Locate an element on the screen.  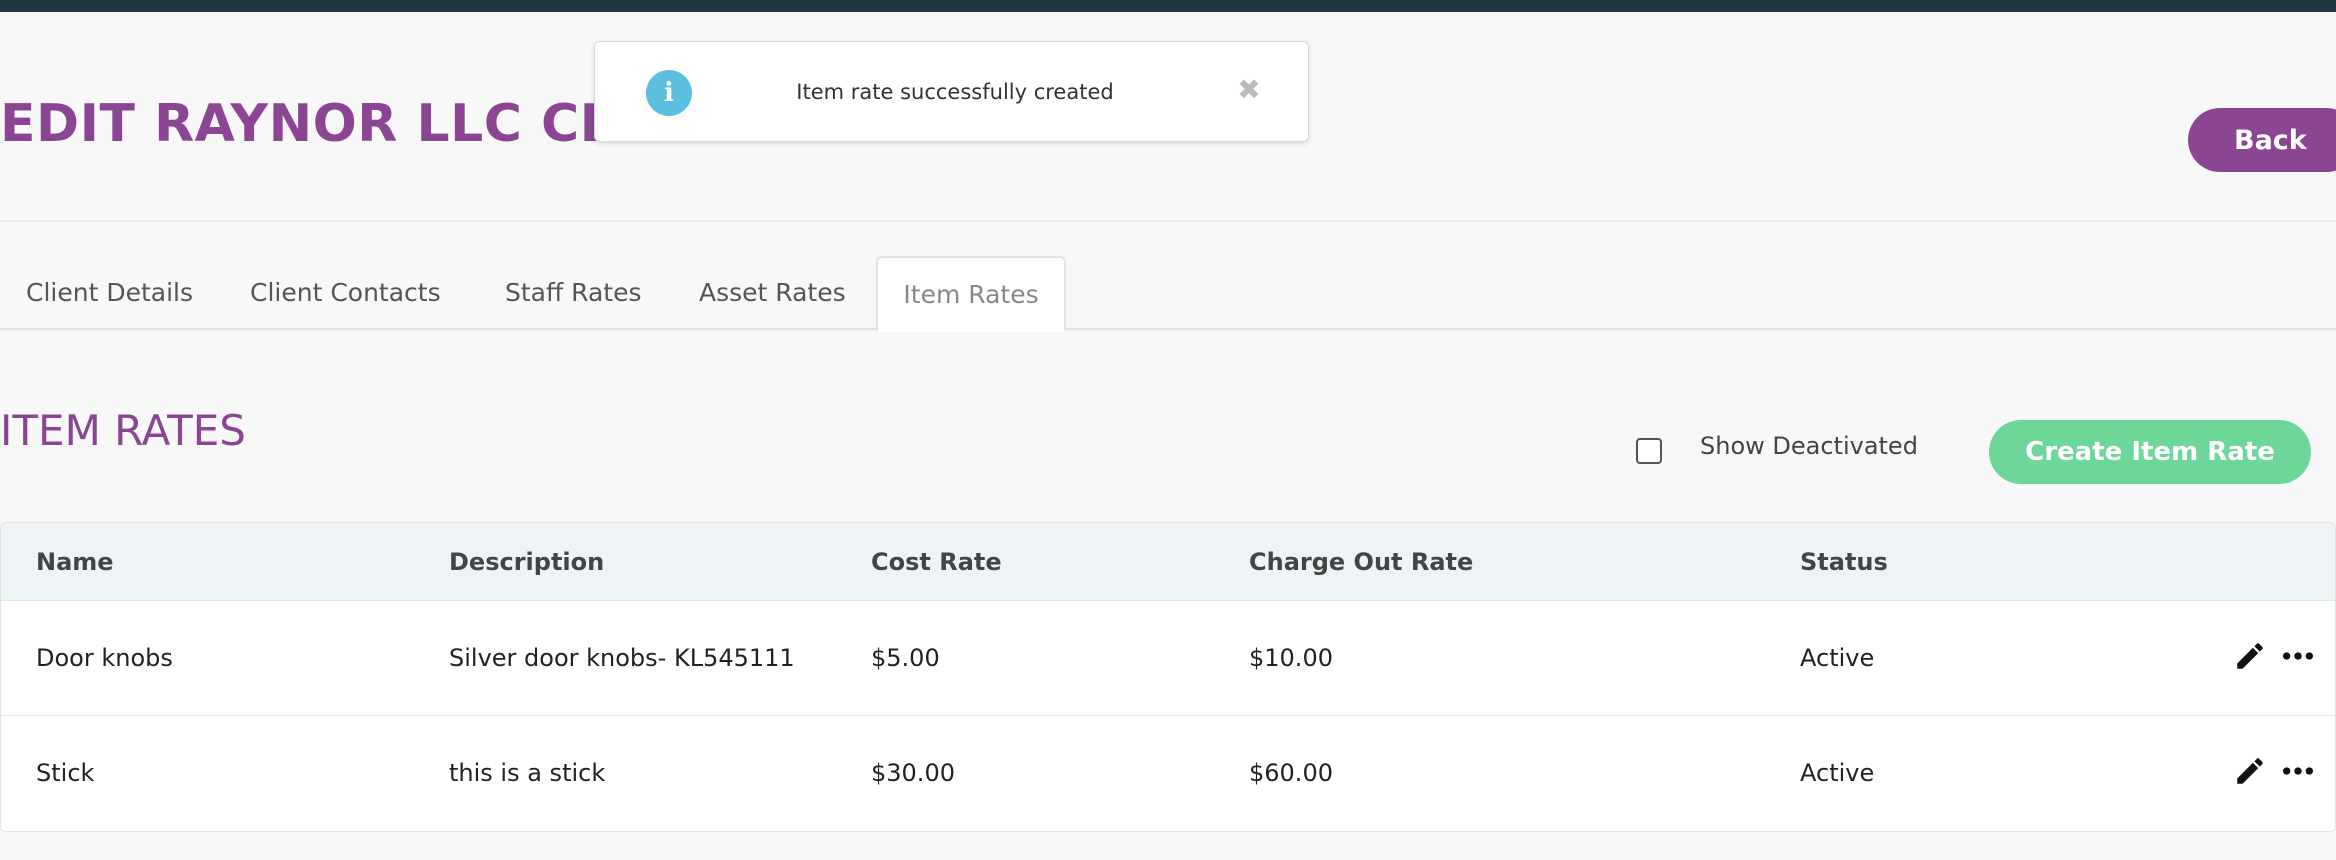
tab-staff-rates: Staff Rates is located at coordinates (573, 293).